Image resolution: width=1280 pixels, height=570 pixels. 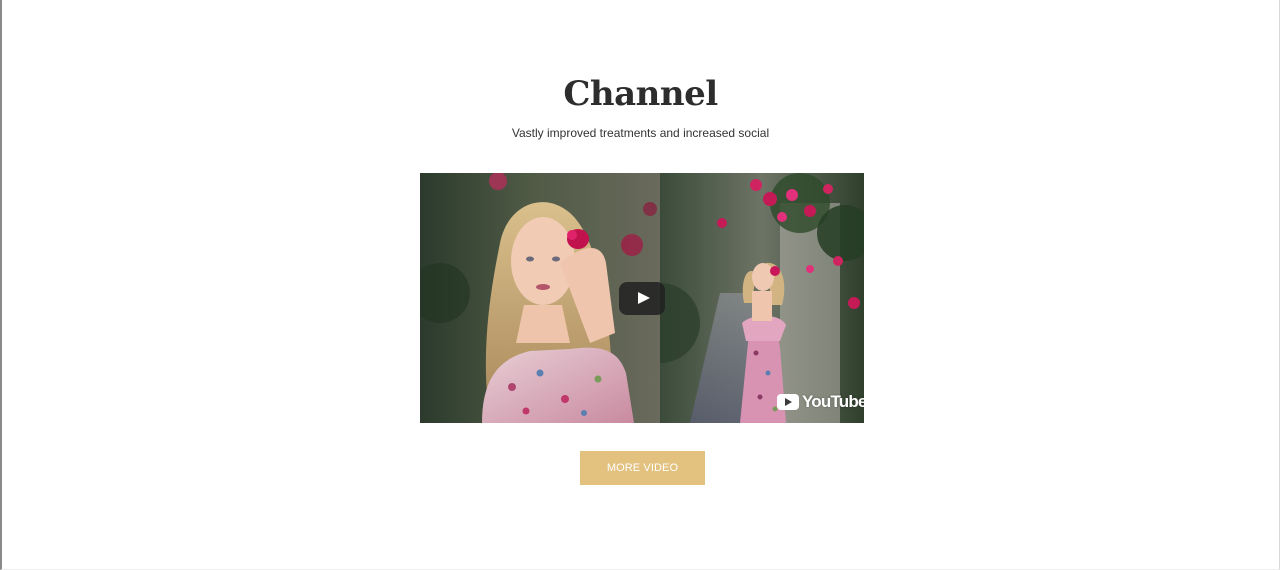 I want to click on youtube-logo: YouTube, so click(x=820, y=402).